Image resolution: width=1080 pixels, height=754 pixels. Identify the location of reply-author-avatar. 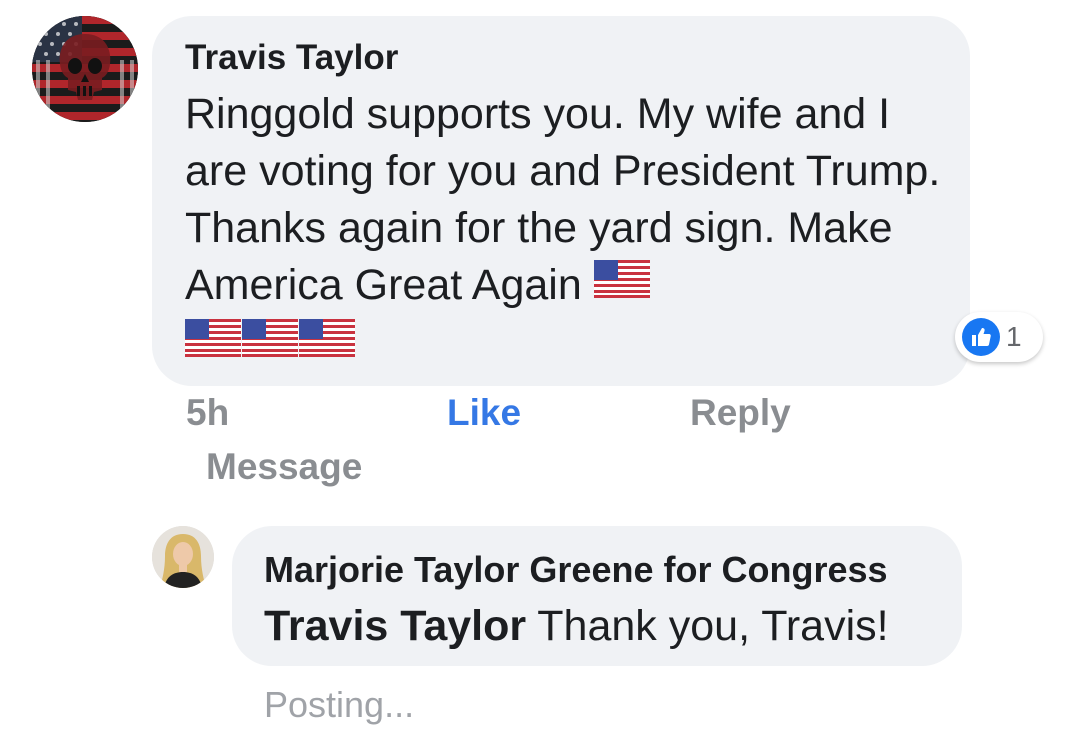
(183, 557).